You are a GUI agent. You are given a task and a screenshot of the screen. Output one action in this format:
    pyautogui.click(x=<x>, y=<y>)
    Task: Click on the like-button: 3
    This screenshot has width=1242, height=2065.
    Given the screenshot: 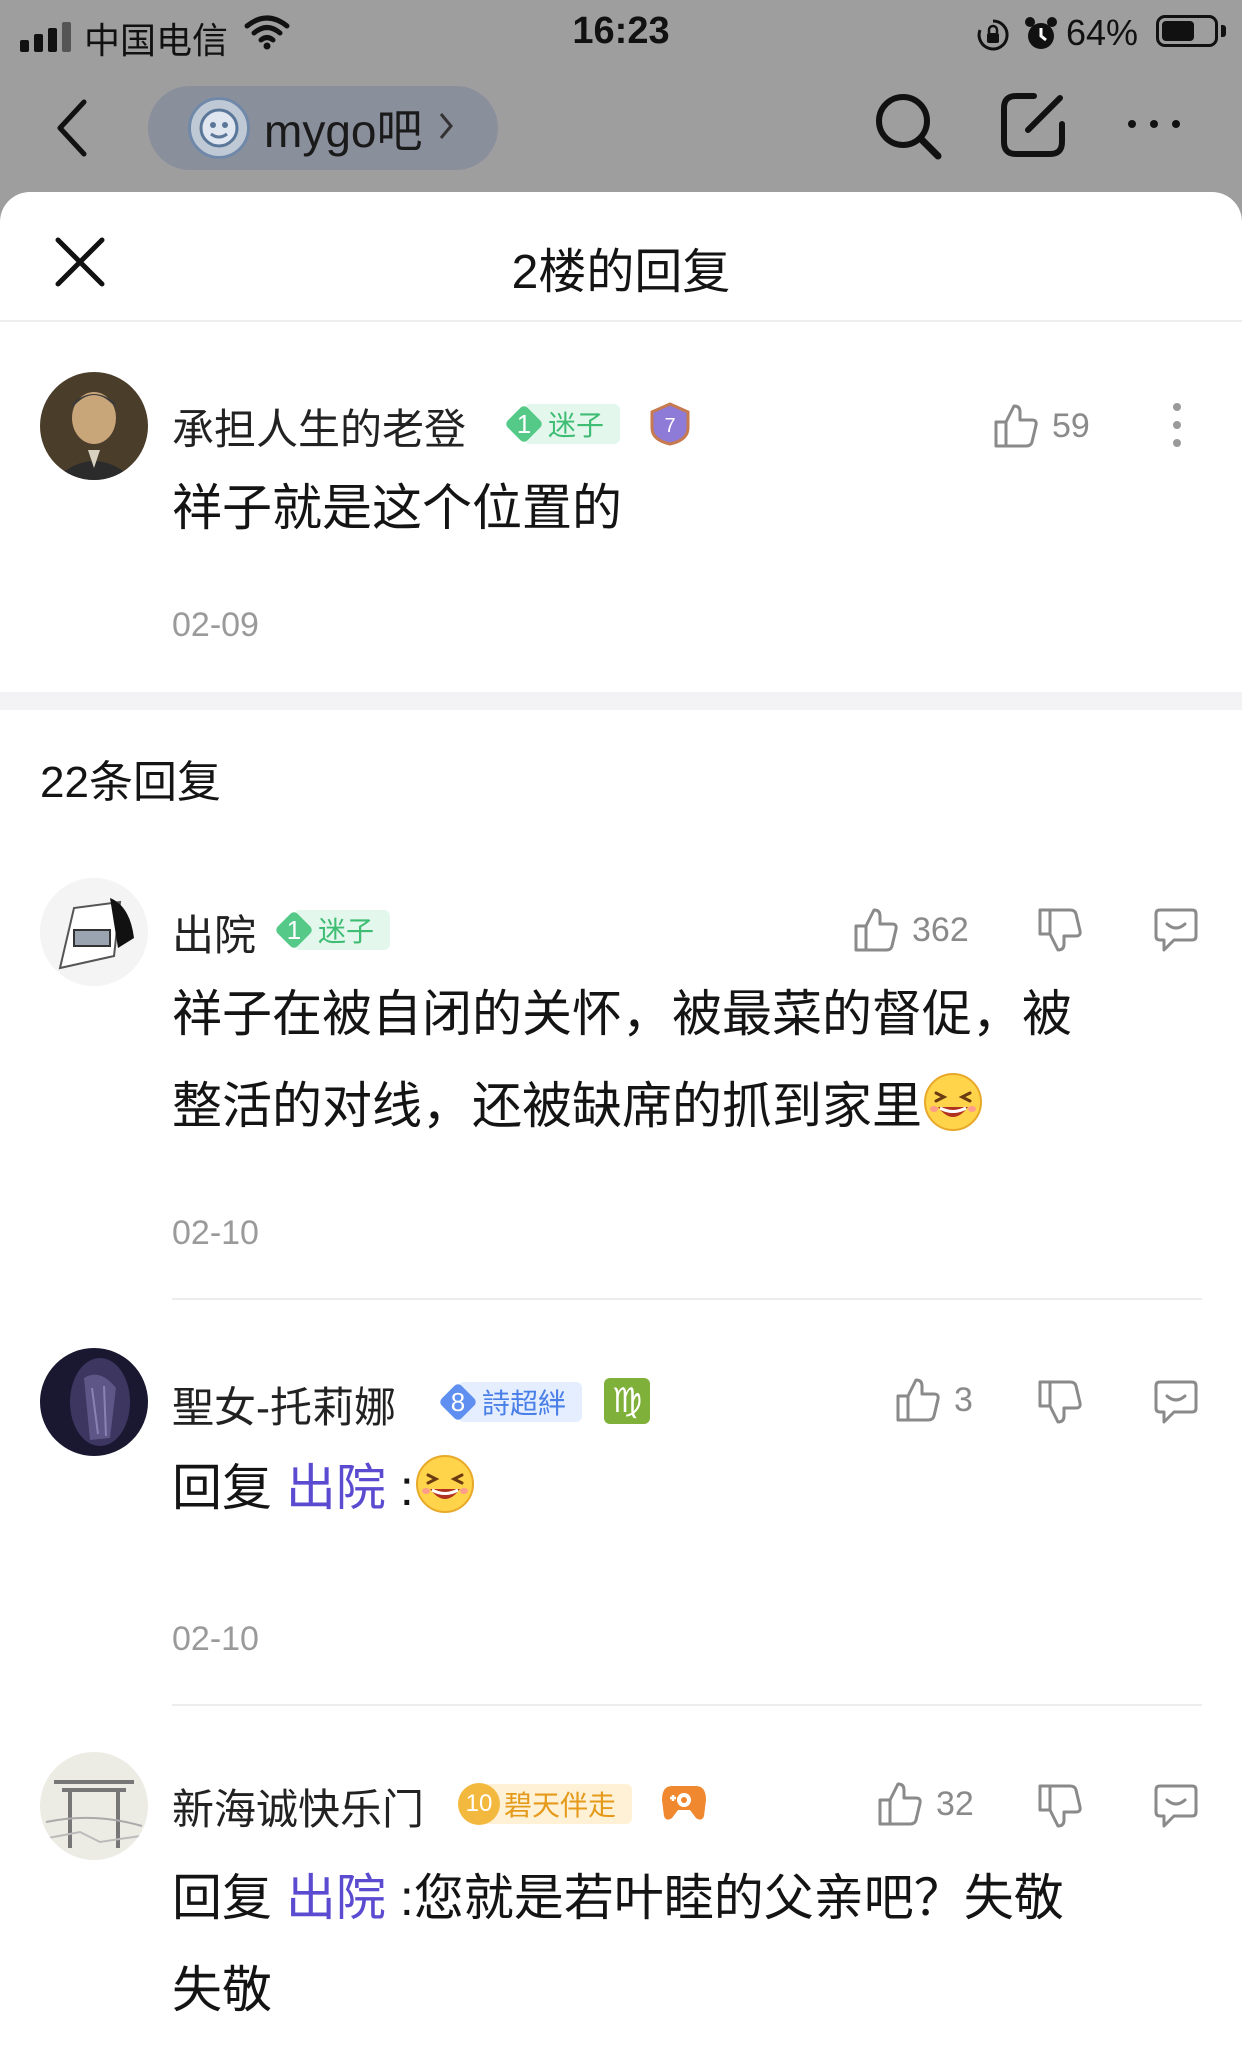 What is the action you would take?
    pyautogui.click(x=933, y=1400)
    